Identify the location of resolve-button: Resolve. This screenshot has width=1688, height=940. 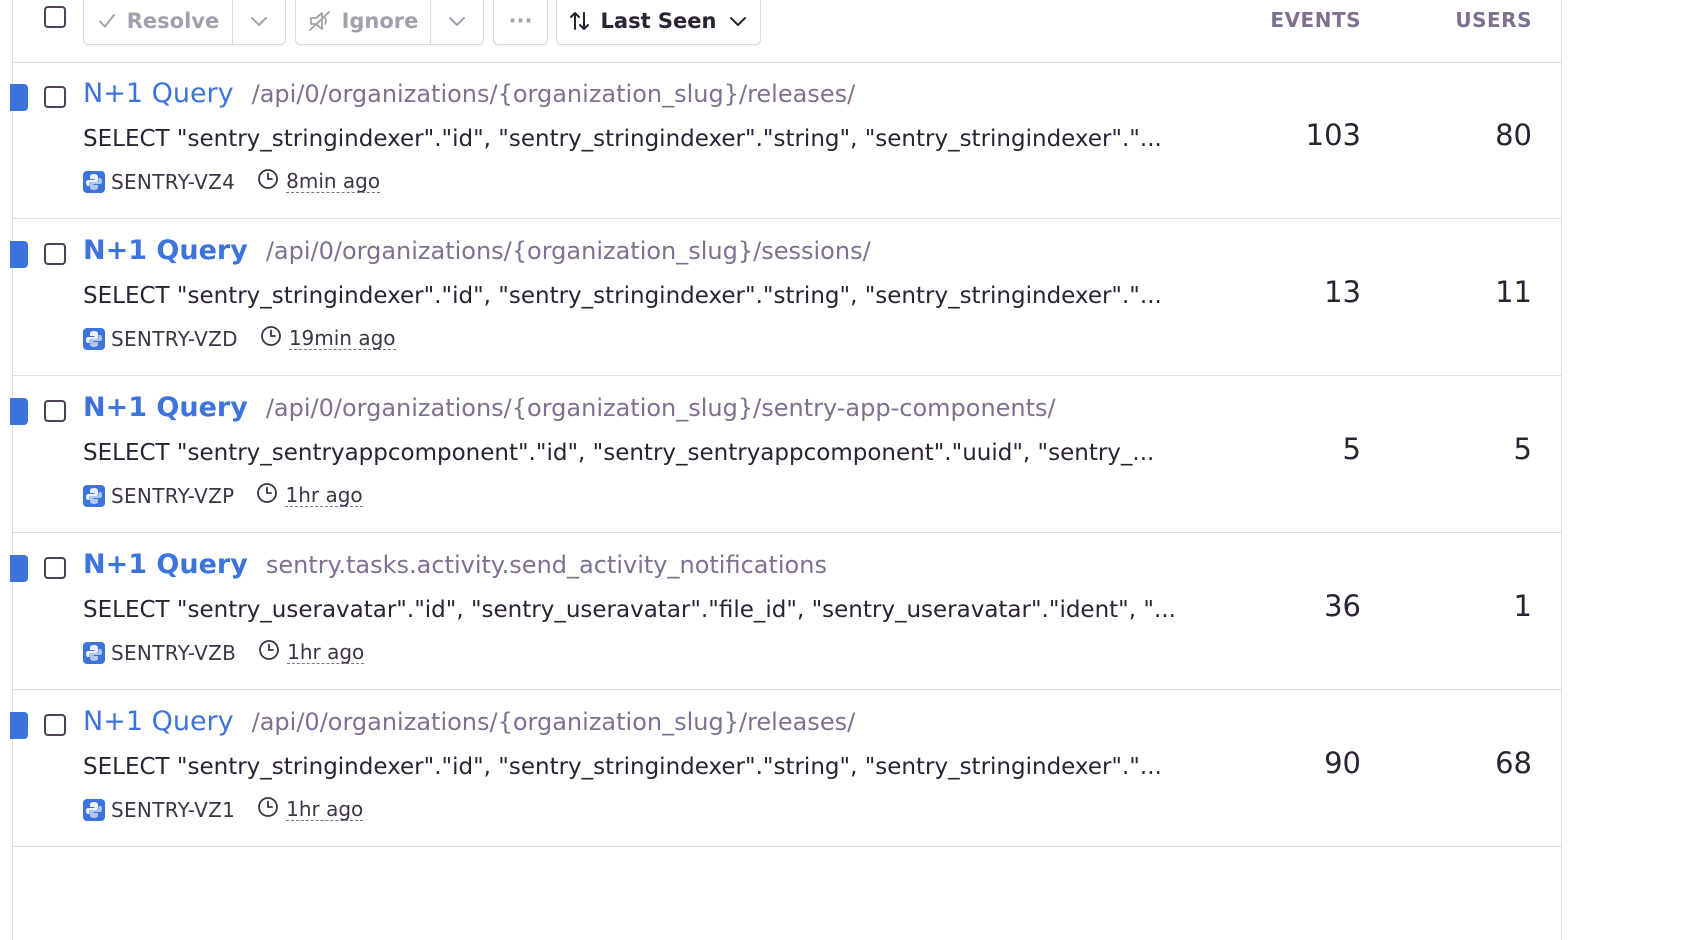
(158, 22).